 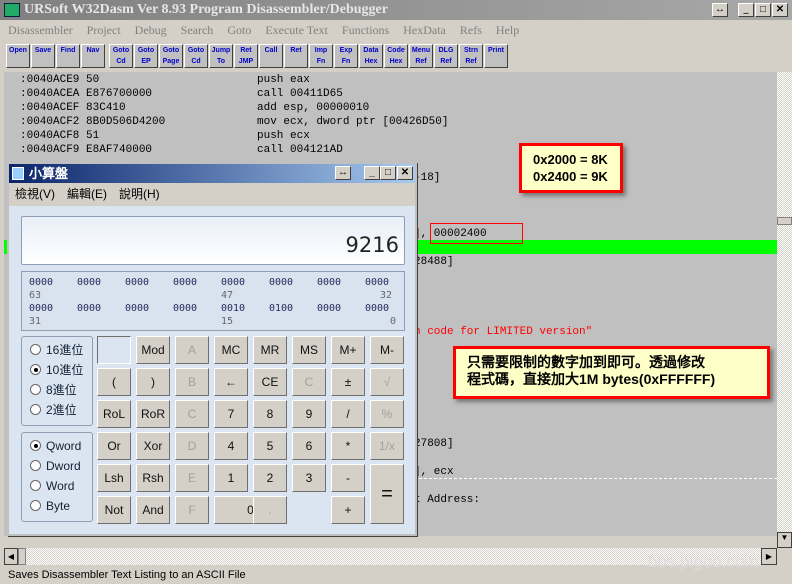 I want to click on menu-item: Debug, so click(x=154, y=30).